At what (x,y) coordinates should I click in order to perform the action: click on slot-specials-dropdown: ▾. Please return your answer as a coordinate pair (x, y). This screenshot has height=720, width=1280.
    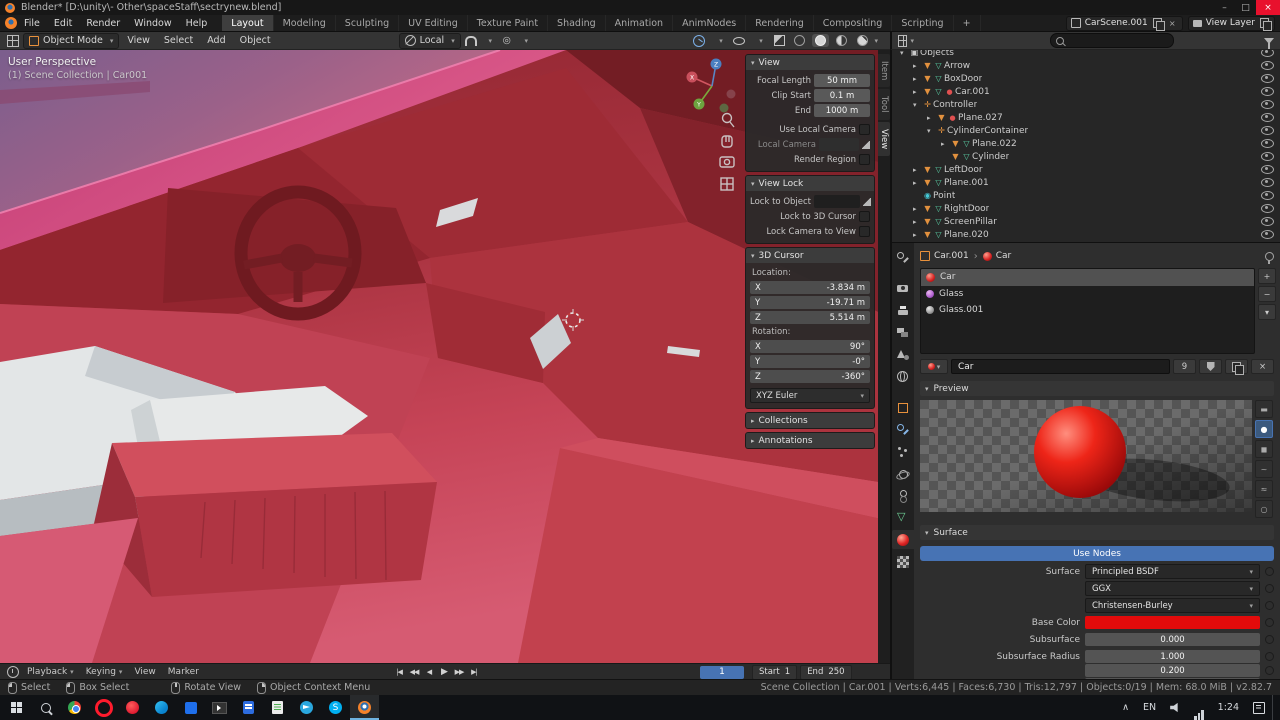
    Looking at the image, I should click on (1267, 312).